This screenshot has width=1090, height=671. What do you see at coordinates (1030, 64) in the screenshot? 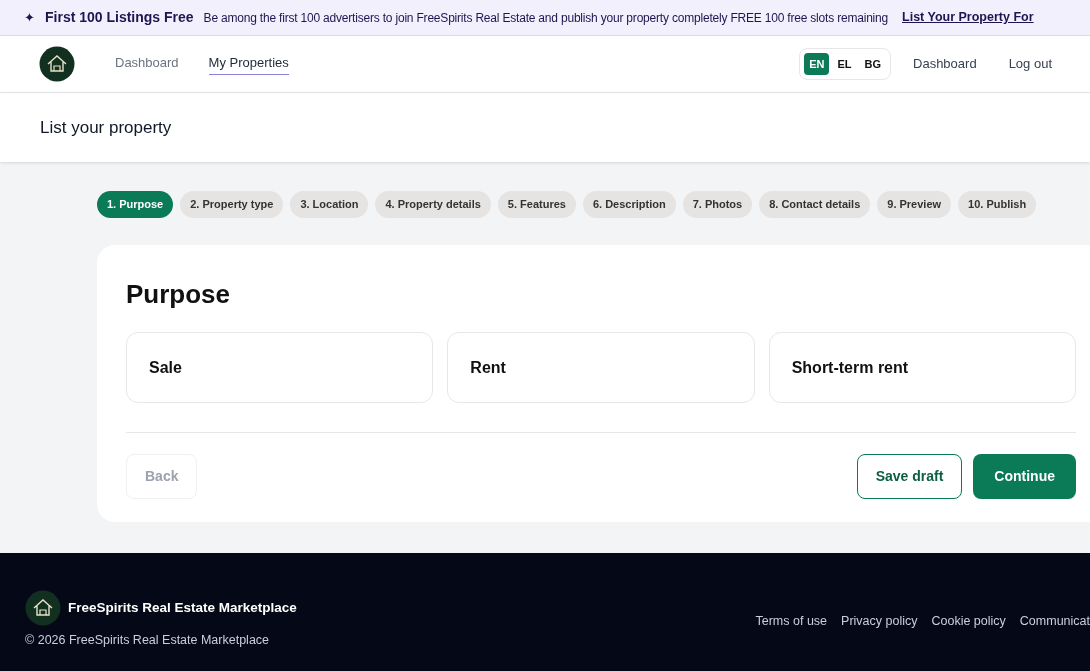
I see `header-link: Log out` at bounding box center [1030, 64].